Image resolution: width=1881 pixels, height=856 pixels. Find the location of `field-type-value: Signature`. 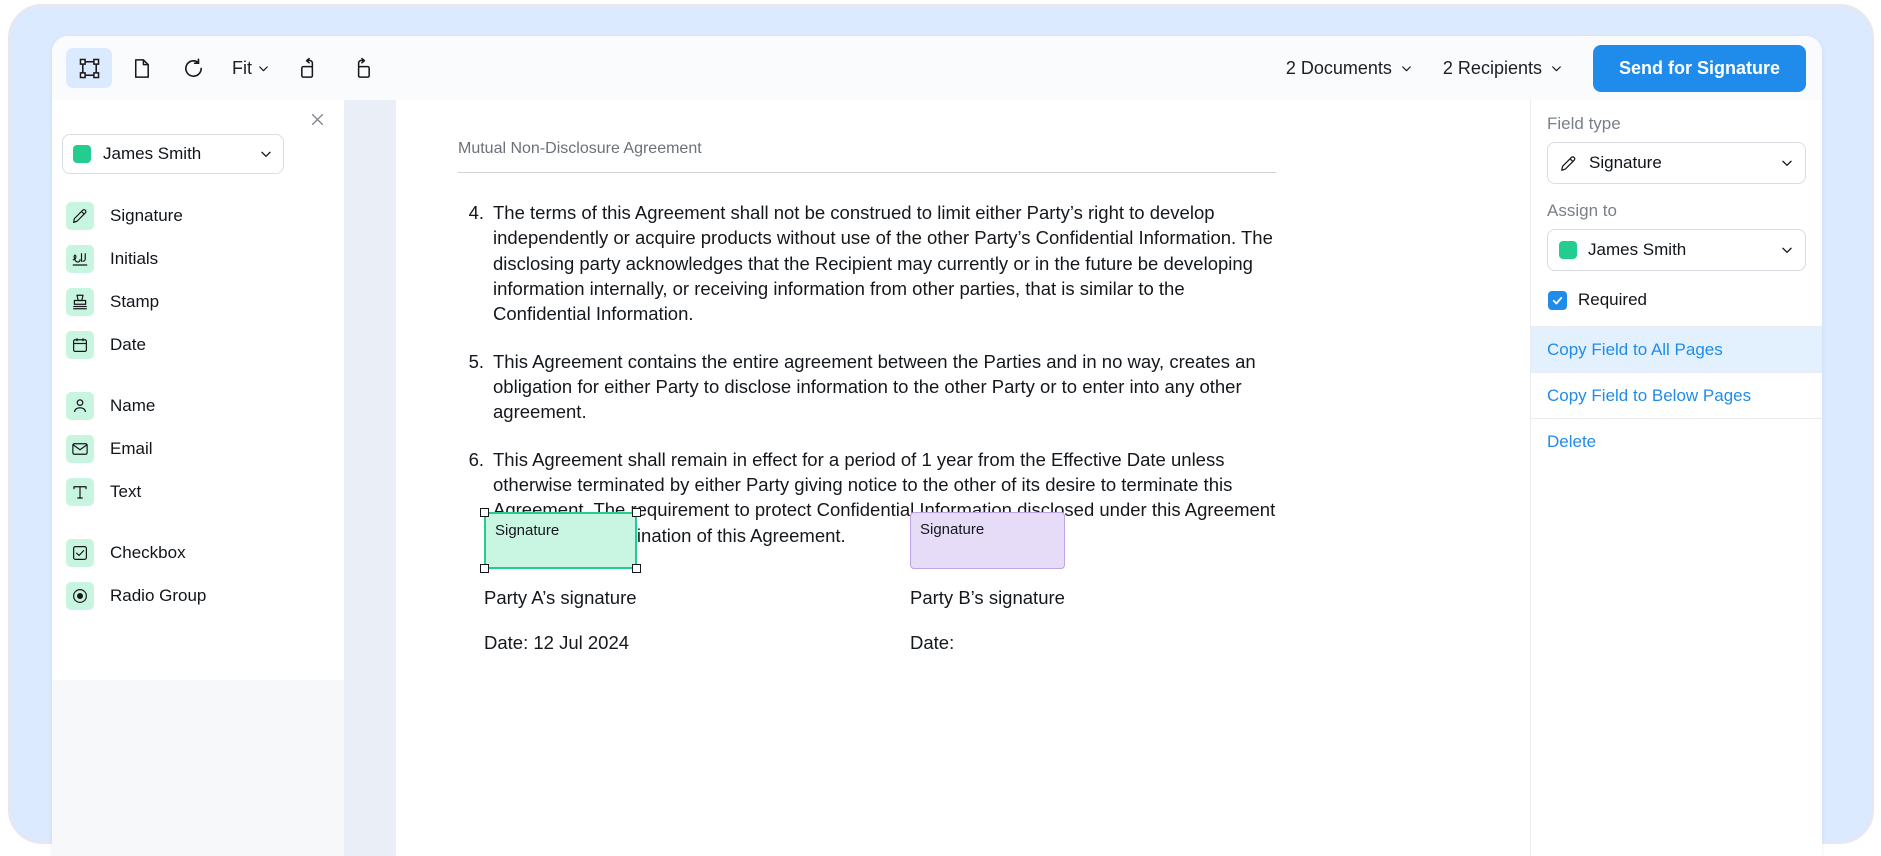

field-type-value: Signature is located at coordinates (1625, 162).